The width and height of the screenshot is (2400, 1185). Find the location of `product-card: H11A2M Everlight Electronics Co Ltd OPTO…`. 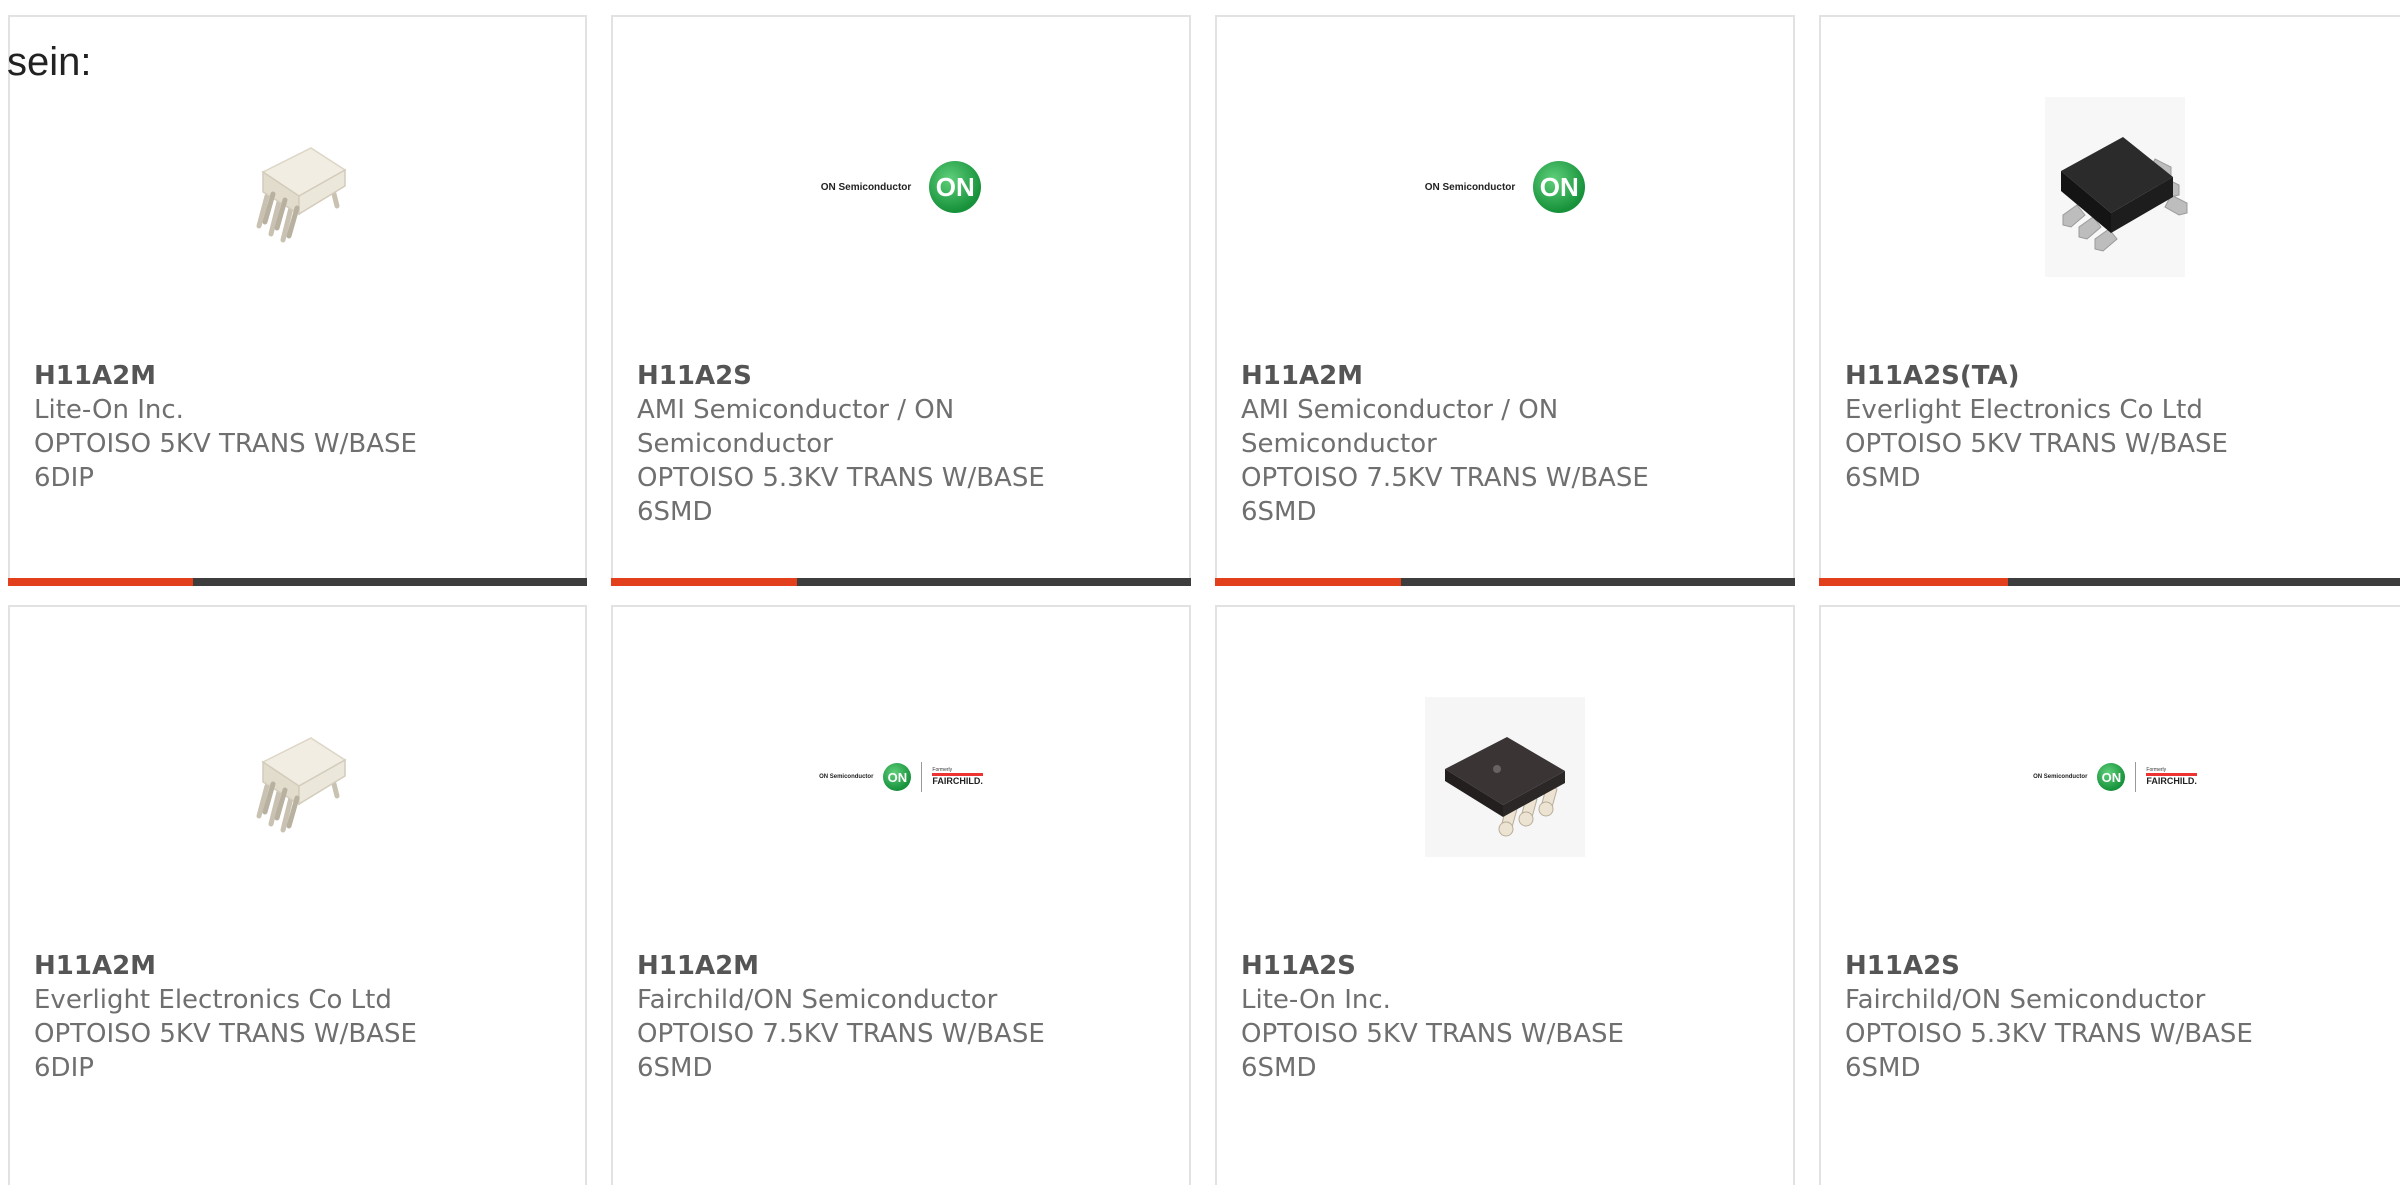

product-card: H11A2M Everlight Electronics Co Ltd OPTO… is located at coordinates (297, 895).